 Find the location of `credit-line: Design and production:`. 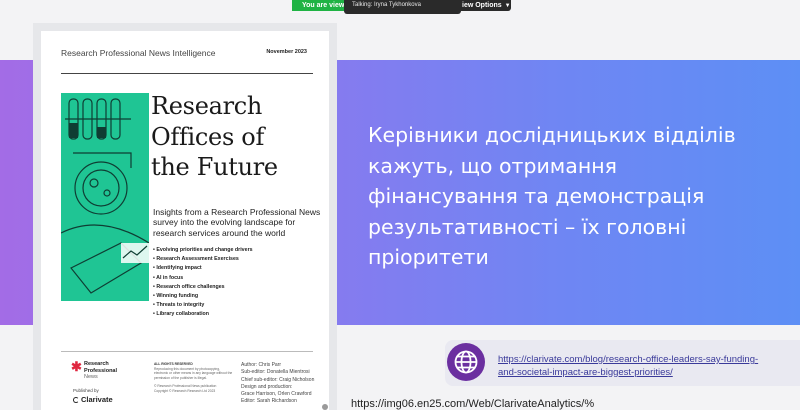

credit-line: Design and production: is located at coordinates (267, 386).